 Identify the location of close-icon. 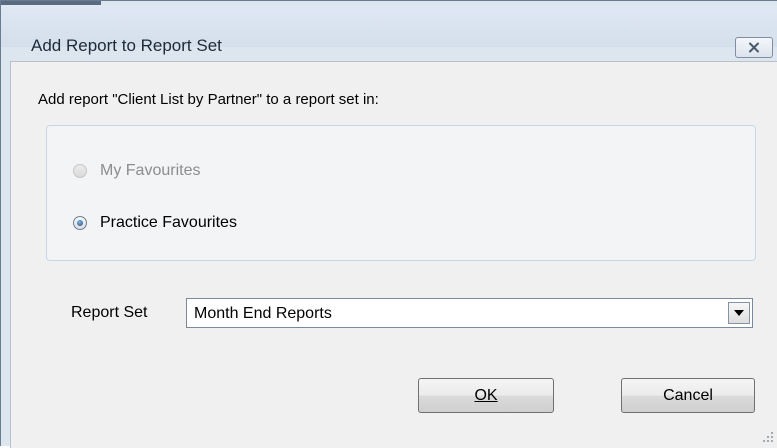
(754, 47).